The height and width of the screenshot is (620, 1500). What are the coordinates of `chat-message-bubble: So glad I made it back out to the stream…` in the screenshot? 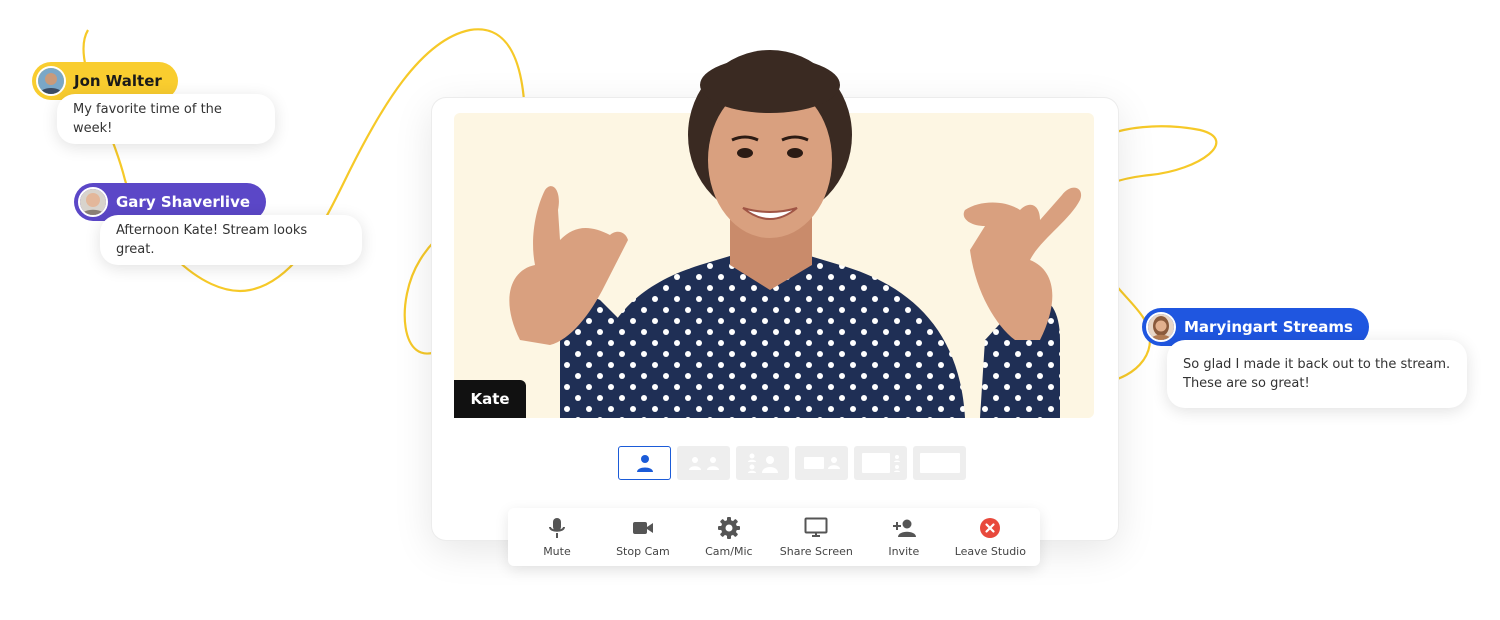 It's located at (1317, 374).